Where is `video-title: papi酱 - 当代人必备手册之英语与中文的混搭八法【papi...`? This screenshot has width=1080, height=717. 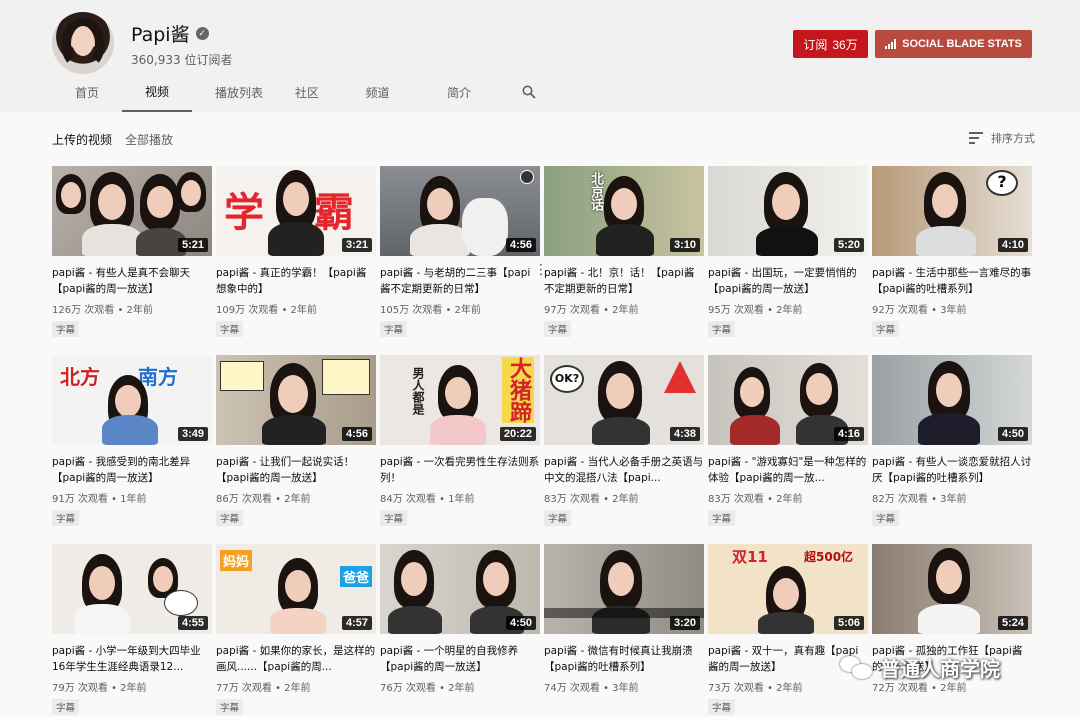
video-title: papi酱 - 当代人必备手册之英语与中文的混搭八法【papi... is located at coordinates (624, 470).